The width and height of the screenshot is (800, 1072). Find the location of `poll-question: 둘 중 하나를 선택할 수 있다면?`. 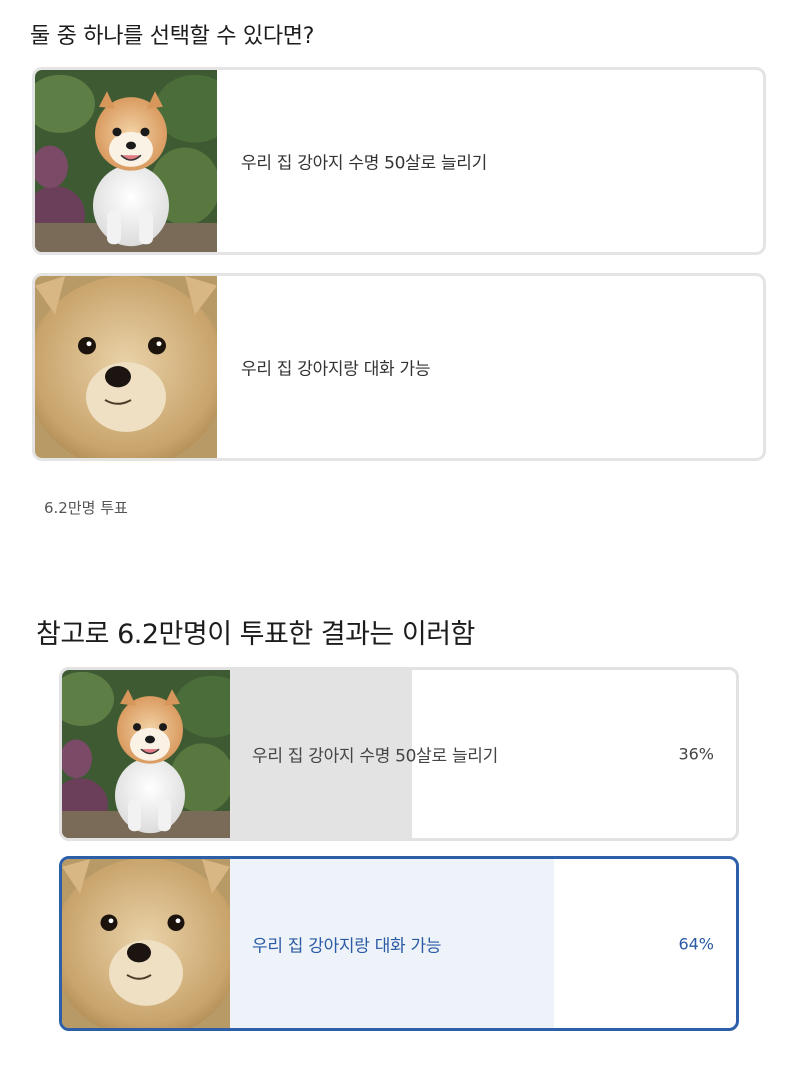

poll-question: 둘 중 하나를 선택할 수 있다면? is located at coordinates (172, 36).